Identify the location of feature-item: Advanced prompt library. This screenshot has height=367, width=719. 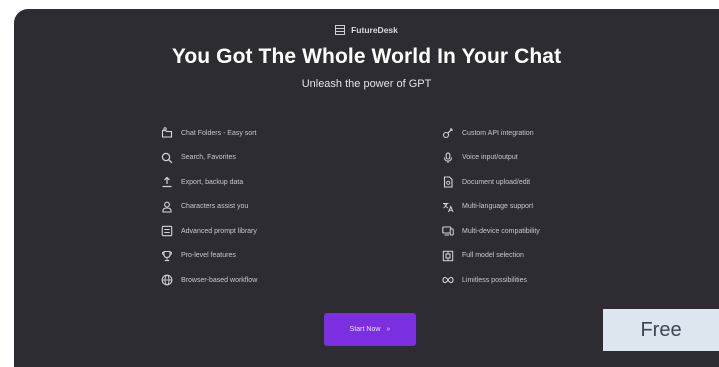
(209, 231).